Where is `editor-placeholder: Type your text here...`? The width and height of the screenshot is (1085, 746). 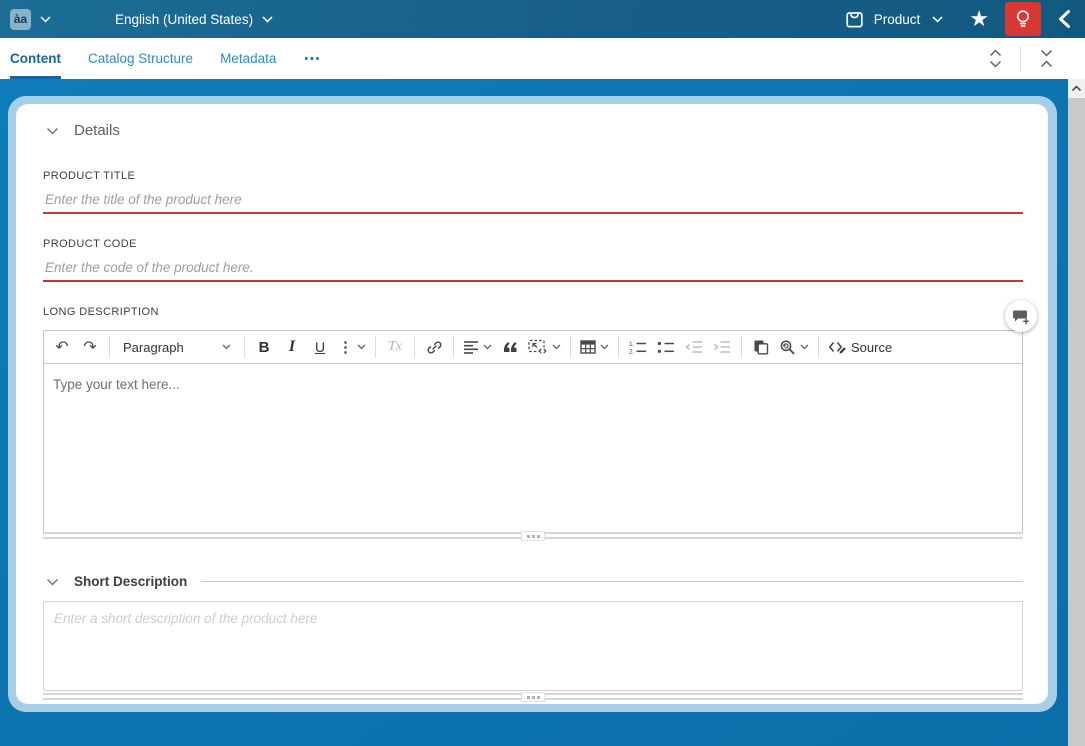
editor-placeholder: Type your text here... is located at coordinates (116, 384).